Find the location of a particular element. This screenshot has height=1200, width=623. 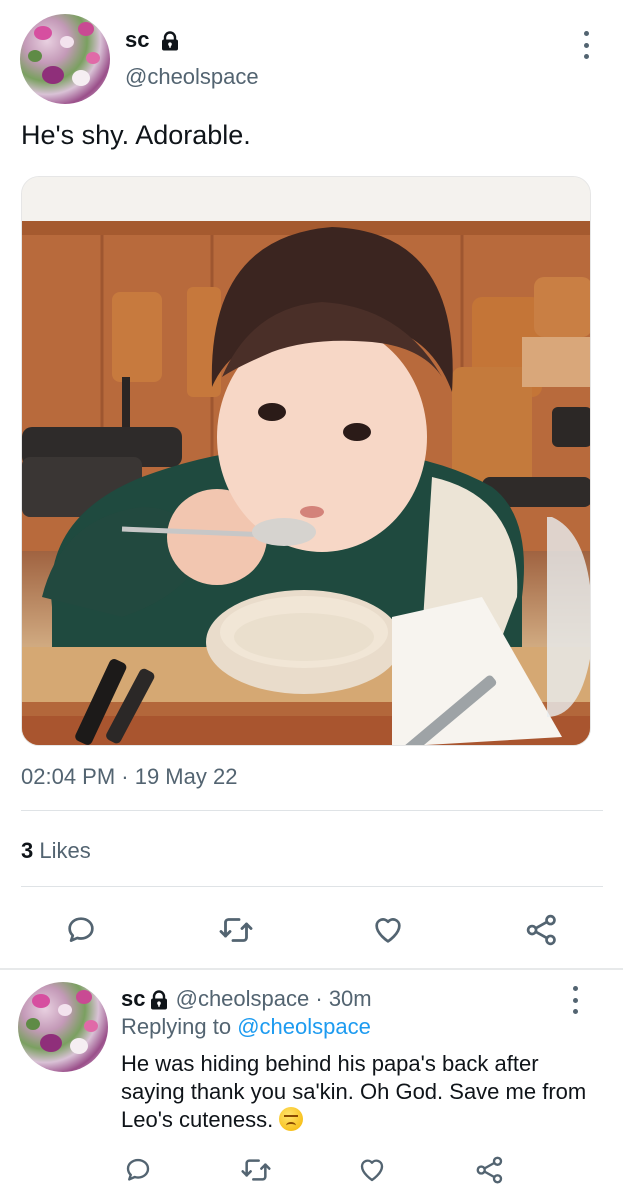

handle: @cheolspace is located at coordinates (192, 77).